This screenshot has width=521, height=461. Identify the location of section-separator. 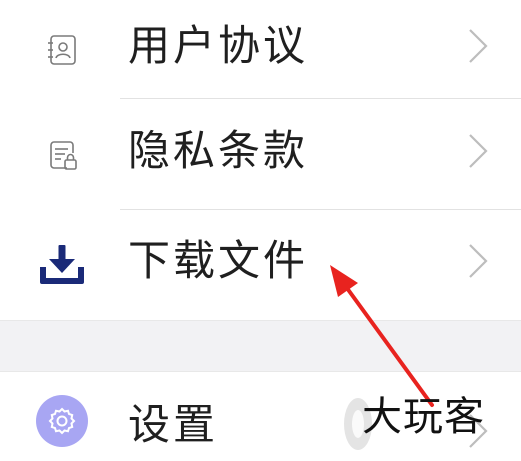
(260, 346).